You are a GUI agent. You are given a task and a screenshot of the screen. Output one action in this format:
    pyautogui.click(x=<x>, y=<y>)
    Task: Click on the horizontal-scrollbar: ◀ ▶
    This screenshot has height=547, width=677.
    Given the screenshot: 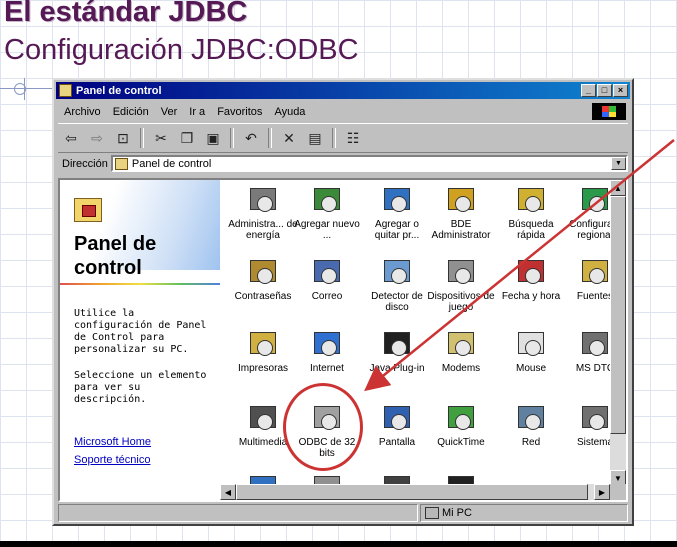 What is the action you would take?
    pyautogui.click(x=415, y=492)
    